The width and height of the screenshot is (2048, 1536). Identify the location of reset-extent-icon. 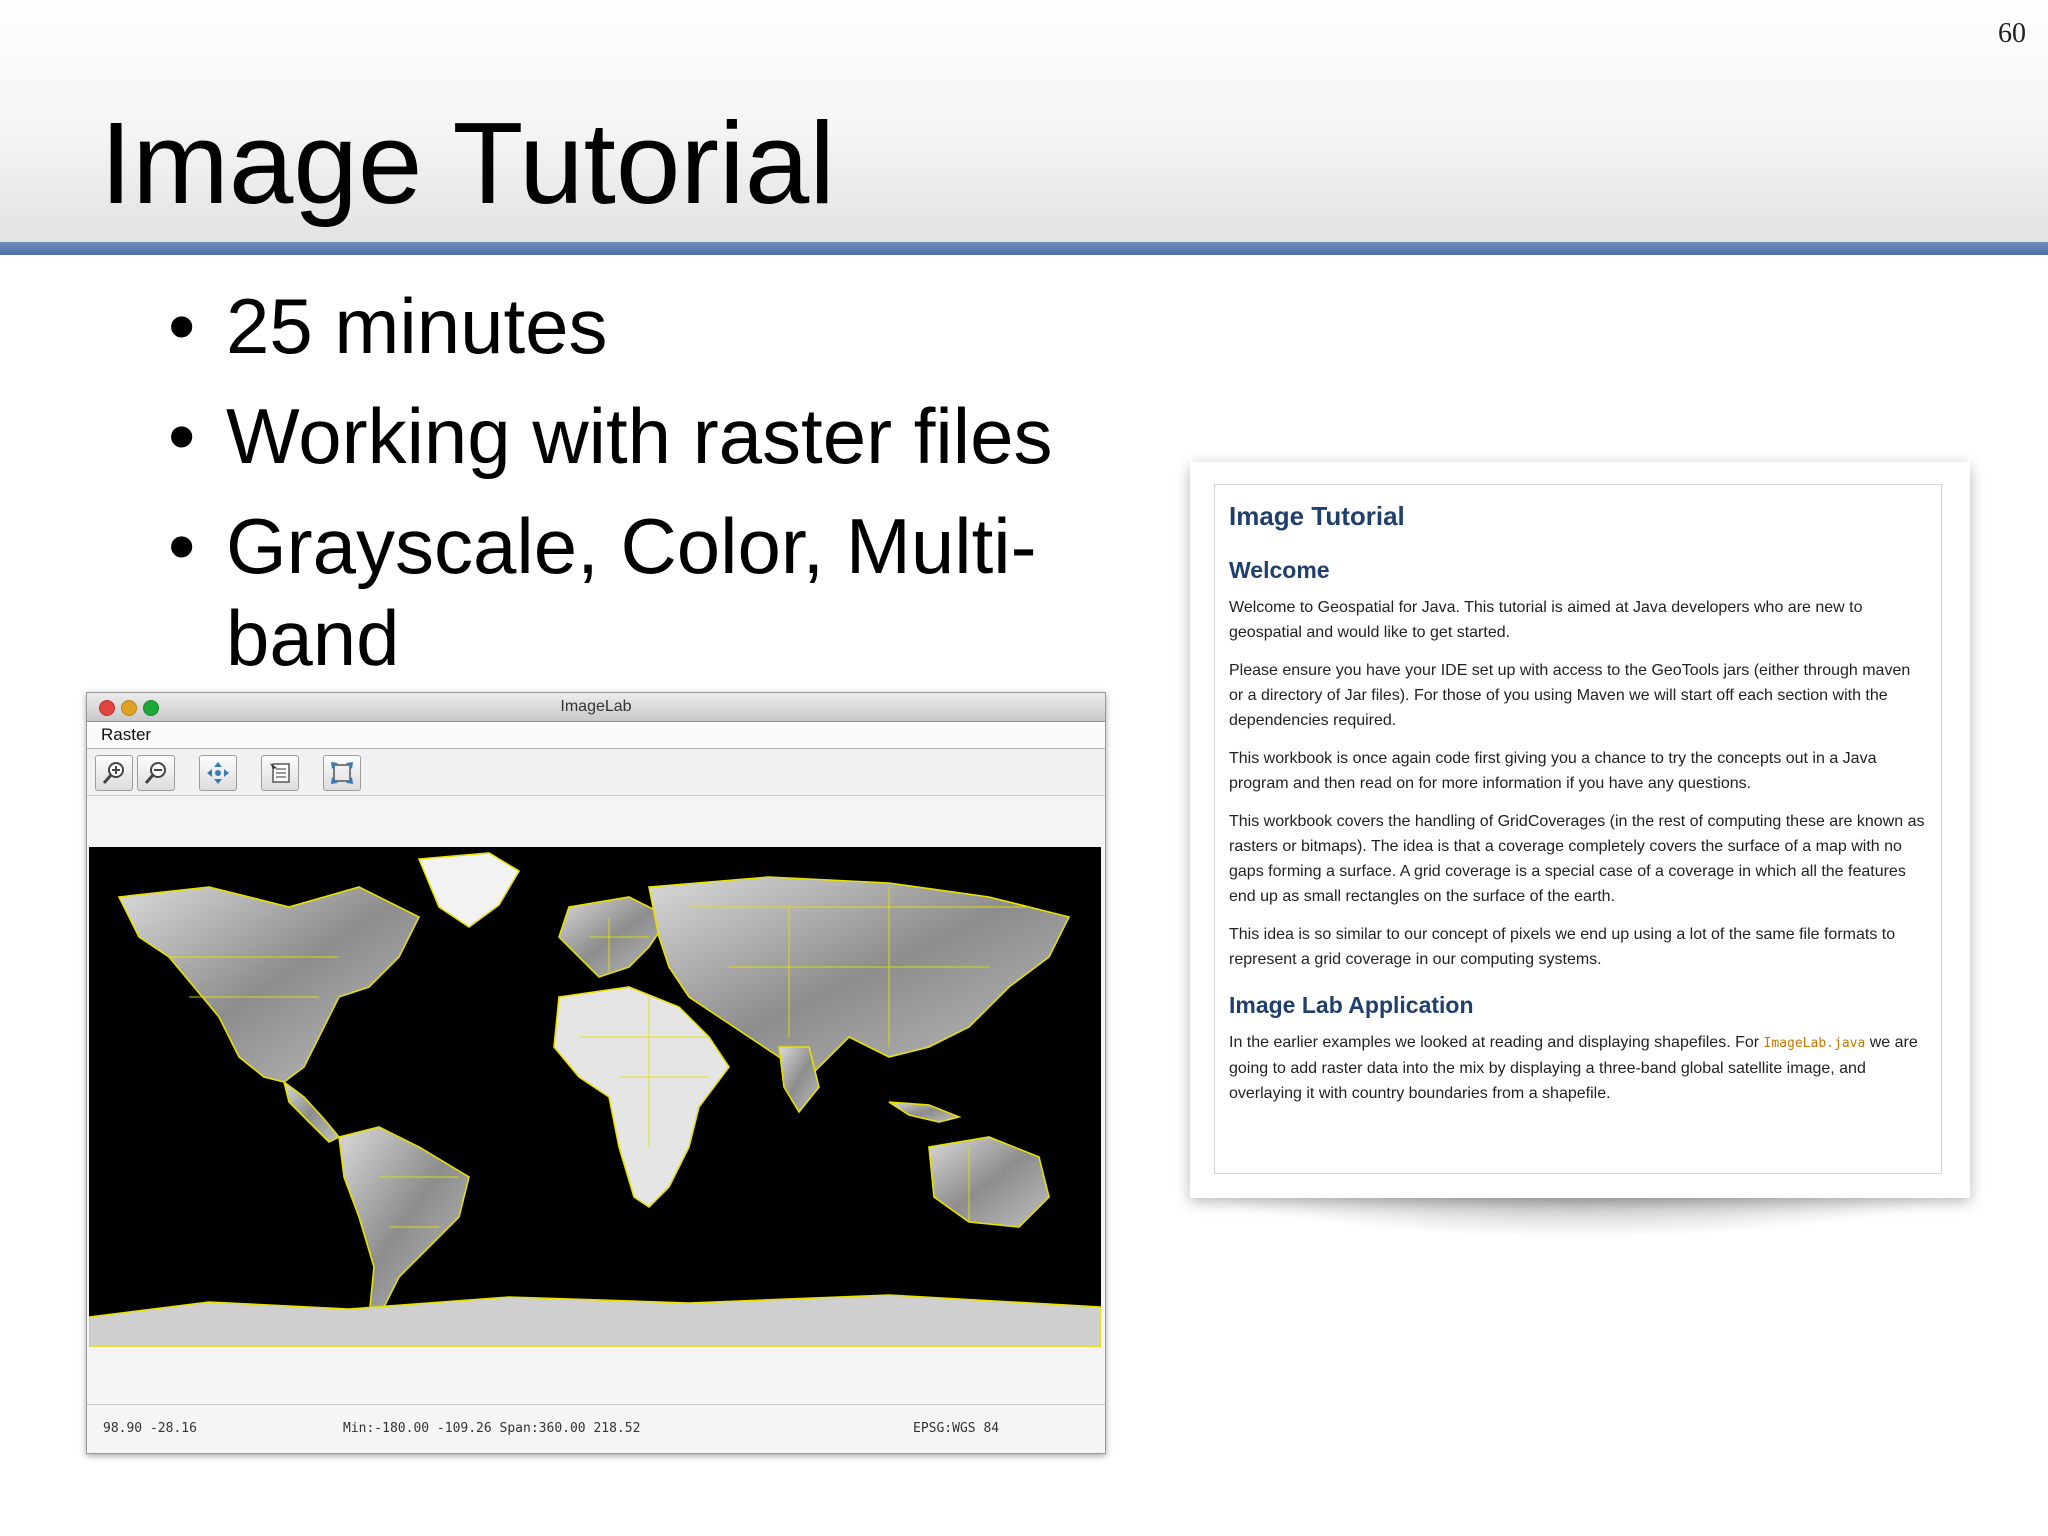
(342, 773).